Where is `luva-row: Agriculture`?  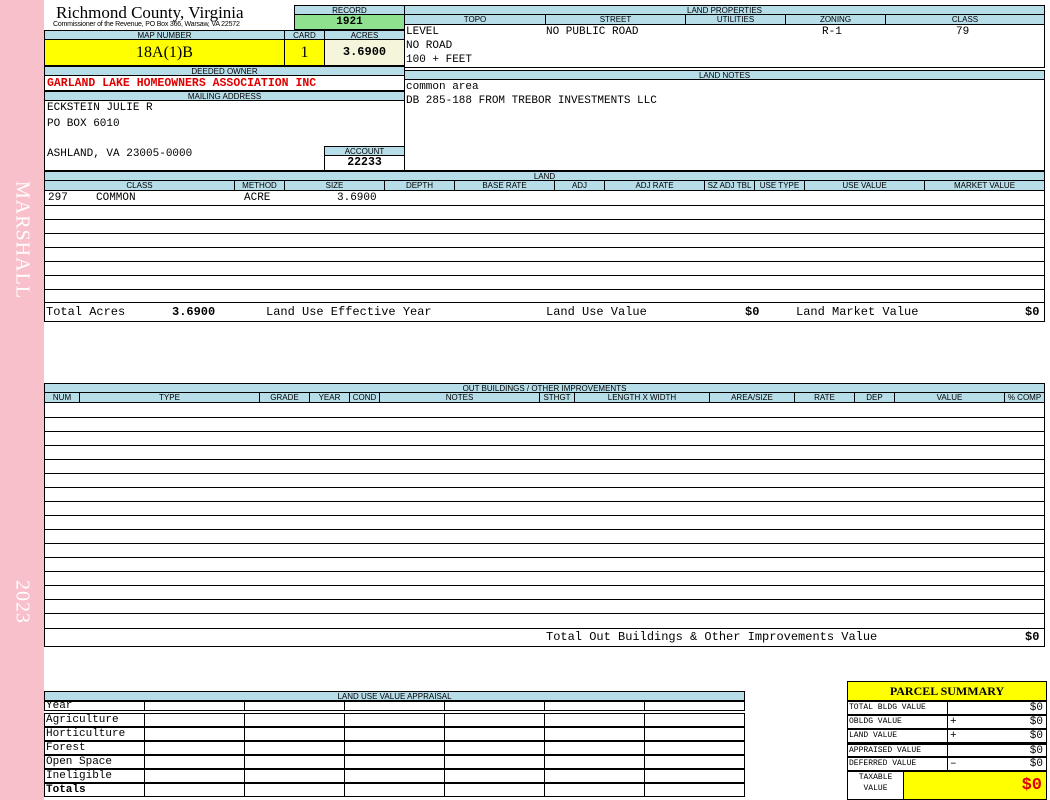
luva-row: Agriculture is located at coordinates (394, 720).